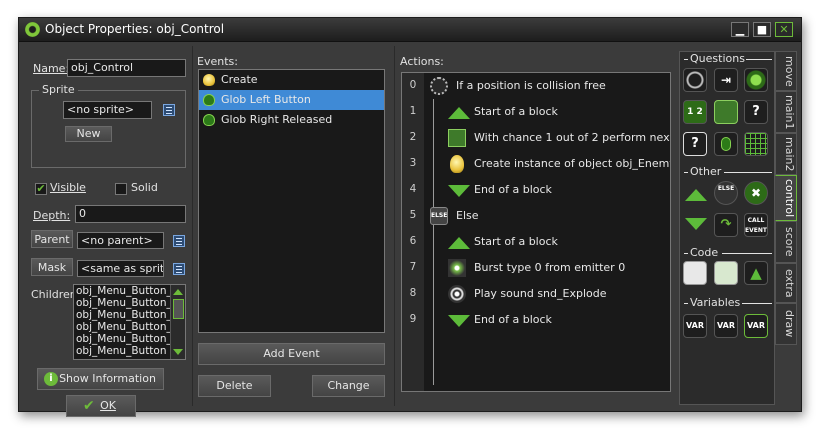  I want to click on check-object-icon, so click(756, 80).